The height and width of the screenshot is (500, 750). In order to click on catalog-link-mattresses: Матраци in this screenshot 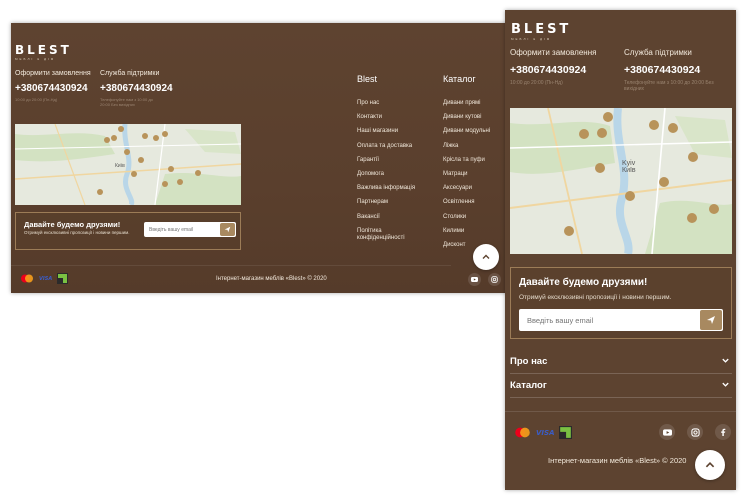, I will do `click(466, 178)`.